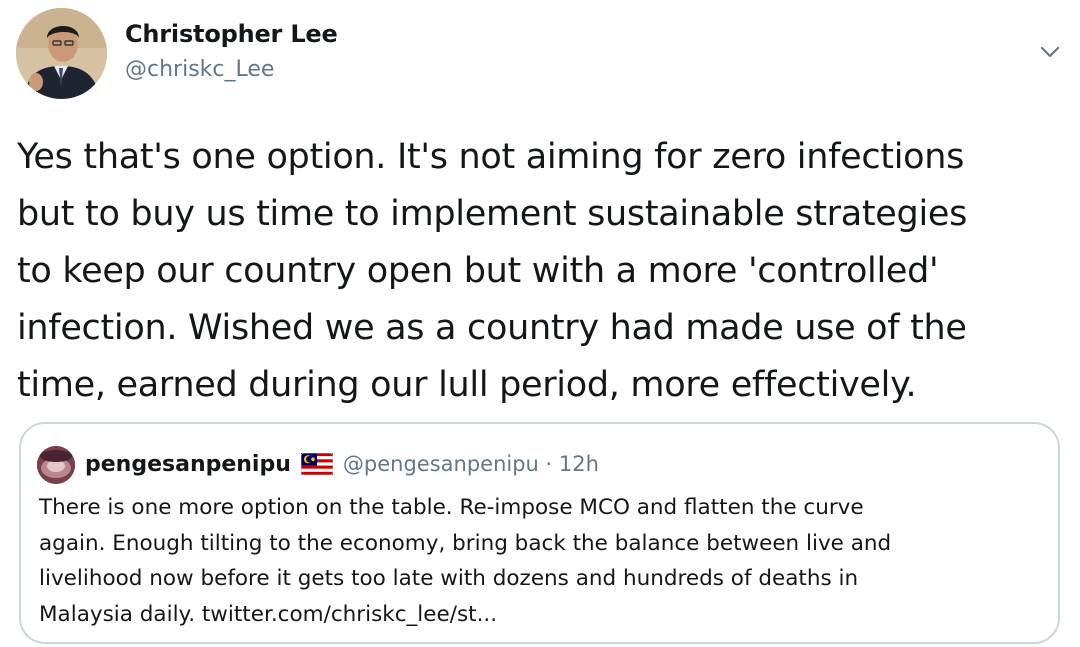  What do you see at coordinates (61, 53) in the screenshot?
I see `author-avatar` at bounding box center [61, 53].